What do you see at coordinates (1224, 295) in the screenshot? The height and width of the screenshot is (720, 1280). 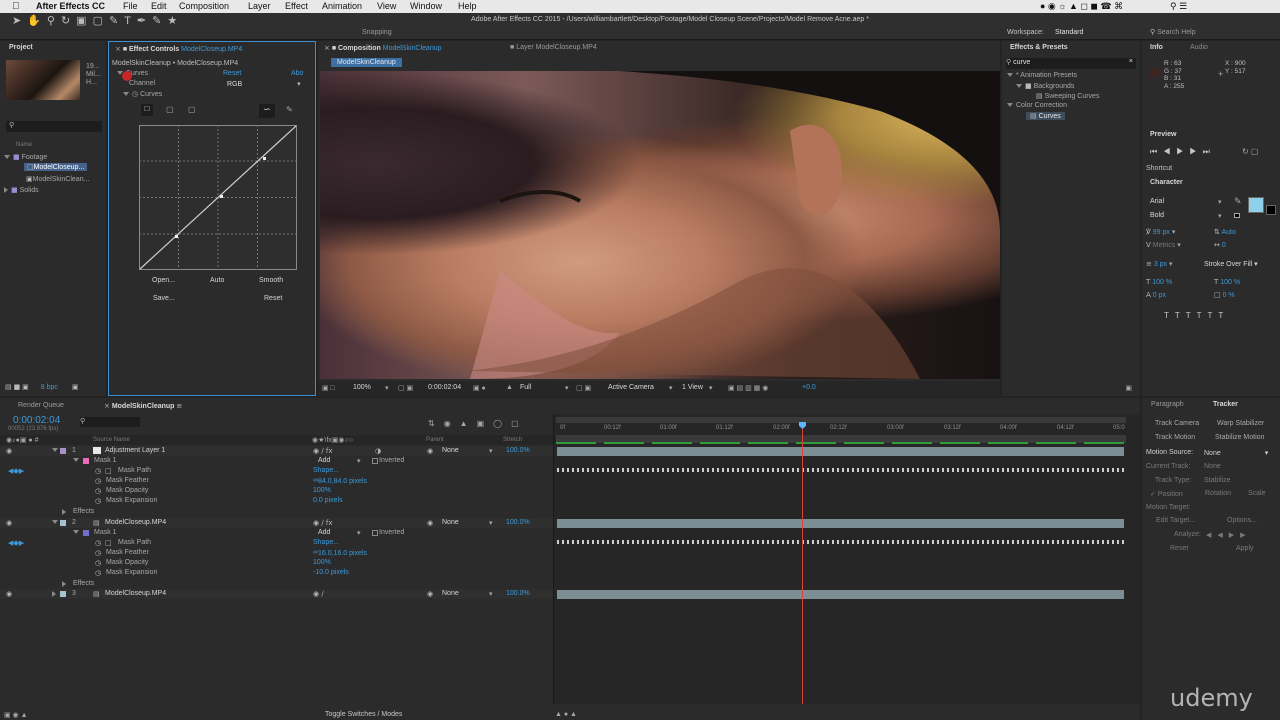 I see `tsume-field: □ 0 %` at bounding box center [1224, 295].